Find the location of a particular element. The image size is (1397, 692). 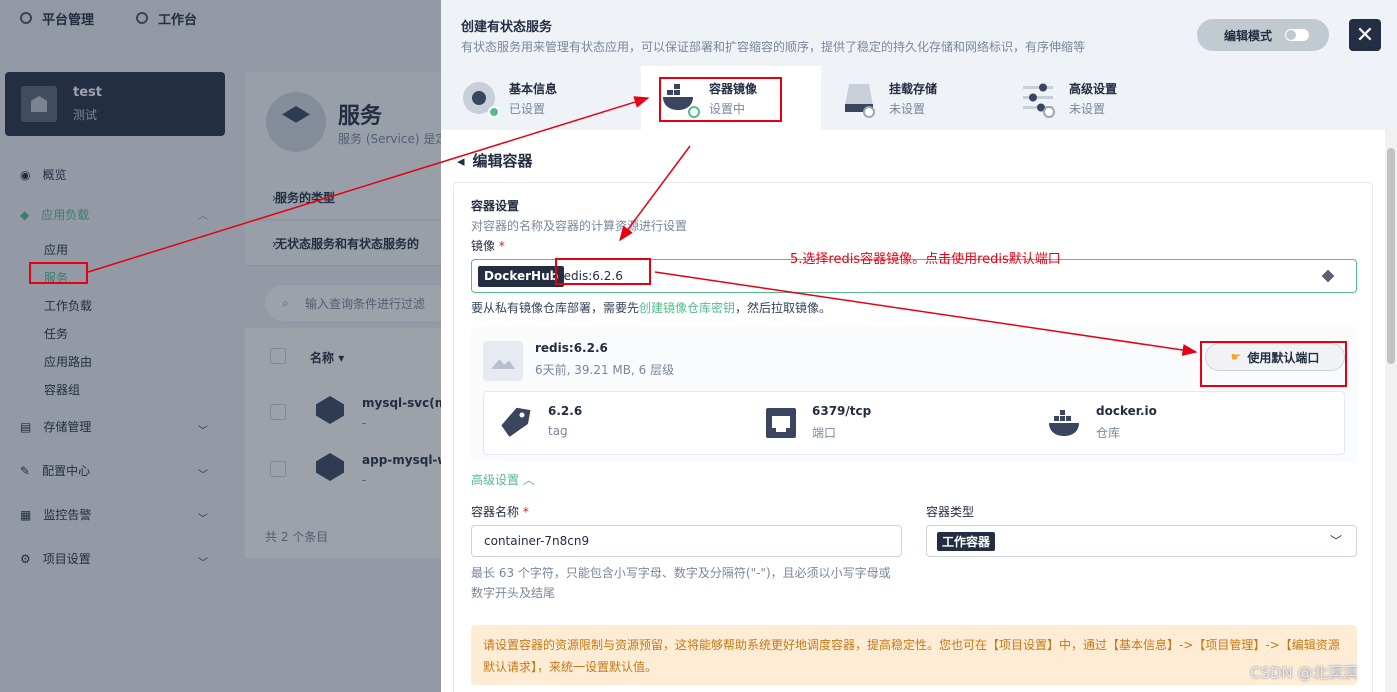

settings-heading: 容器设置 is located at coordinates (495, 206).